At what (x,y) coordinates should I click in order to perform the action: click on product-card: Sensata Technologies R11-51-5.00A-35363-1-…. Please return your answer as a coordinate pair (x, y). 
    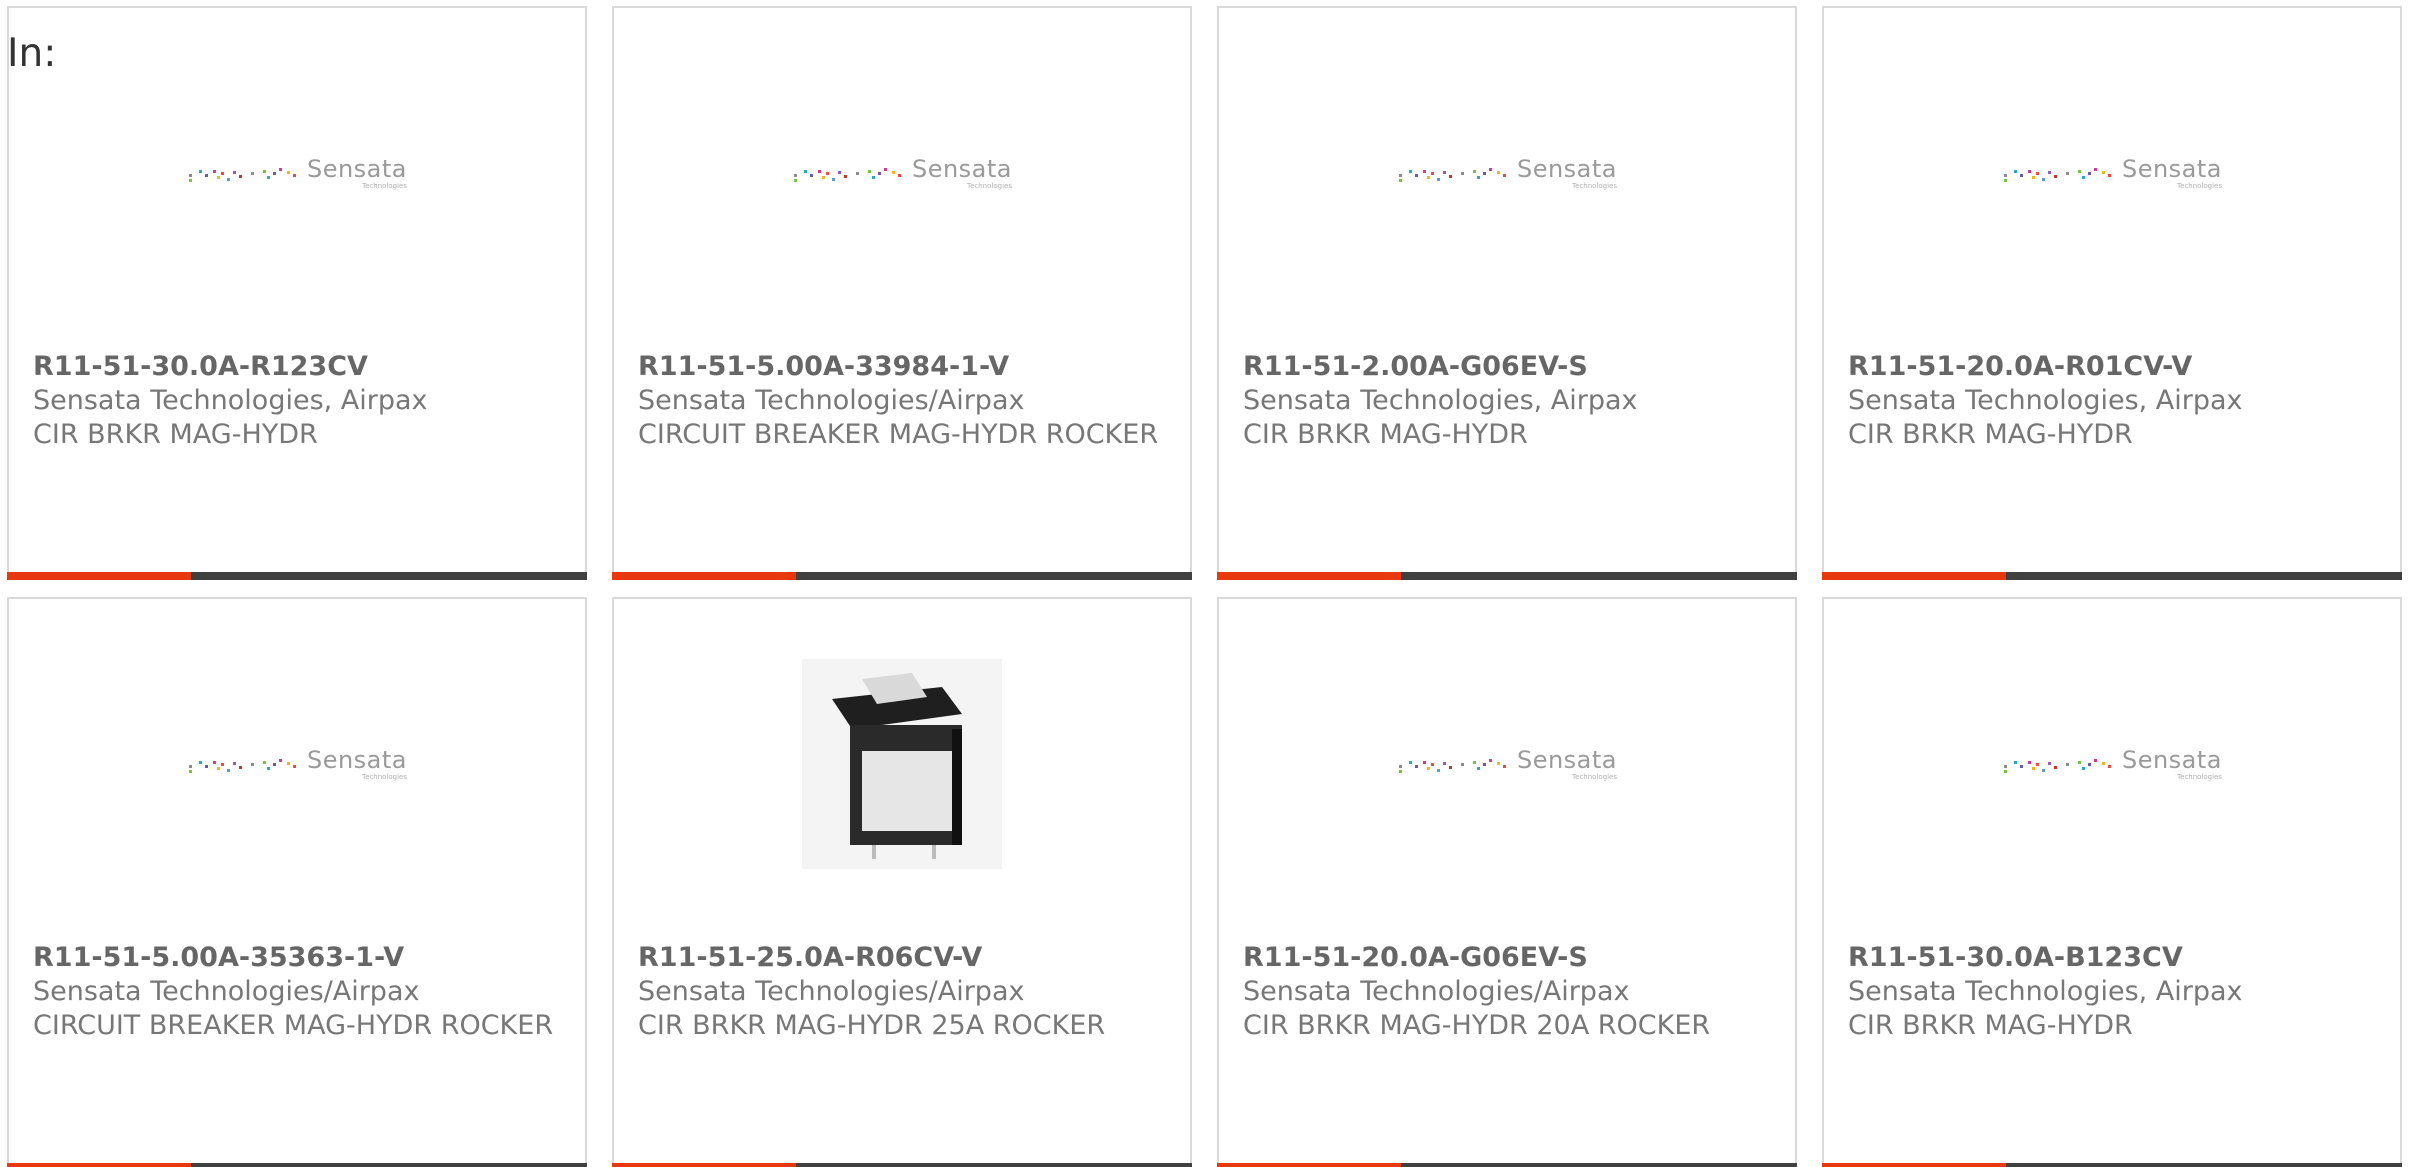
    Looking at the image, I should click on (297, 882).